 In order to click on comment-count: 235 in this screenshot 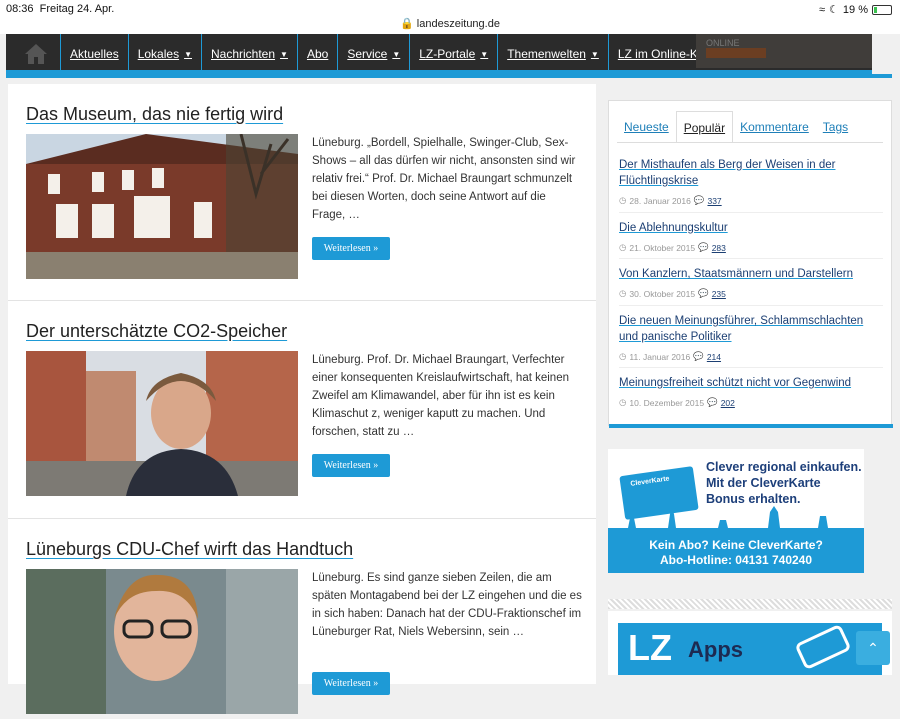, I will do `click(719, 294)`.